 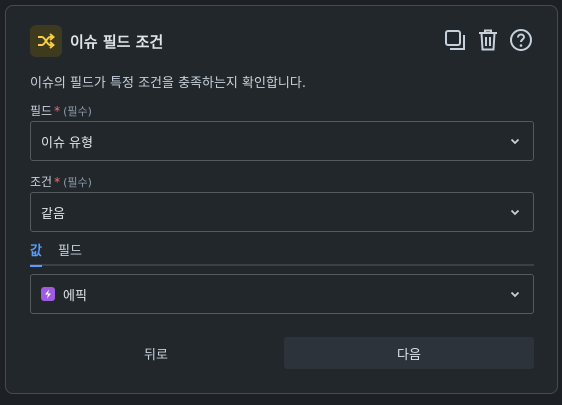 What do you see at coordinates (48, 294) in the screenshot?
I see `lightning-icon` at bounding box center [48, 294].